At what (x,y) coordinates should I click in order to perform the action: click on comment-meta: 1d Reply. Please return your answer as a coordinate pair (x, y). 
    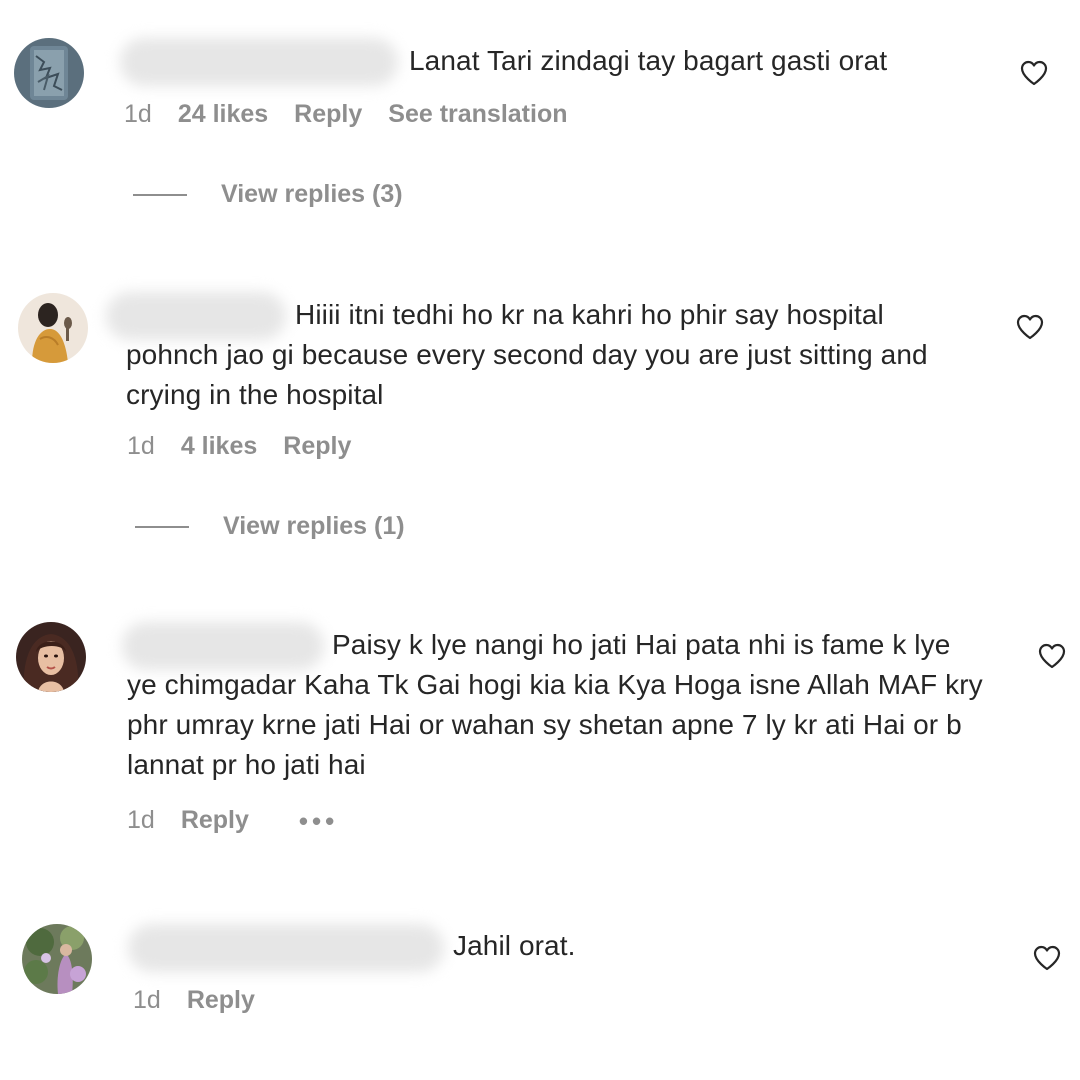
    Looking at the image, I should click on (207, 1000).